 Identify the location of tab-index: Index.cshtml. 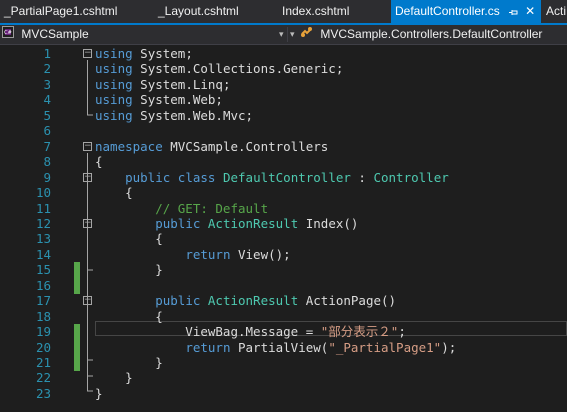
(335, 11).